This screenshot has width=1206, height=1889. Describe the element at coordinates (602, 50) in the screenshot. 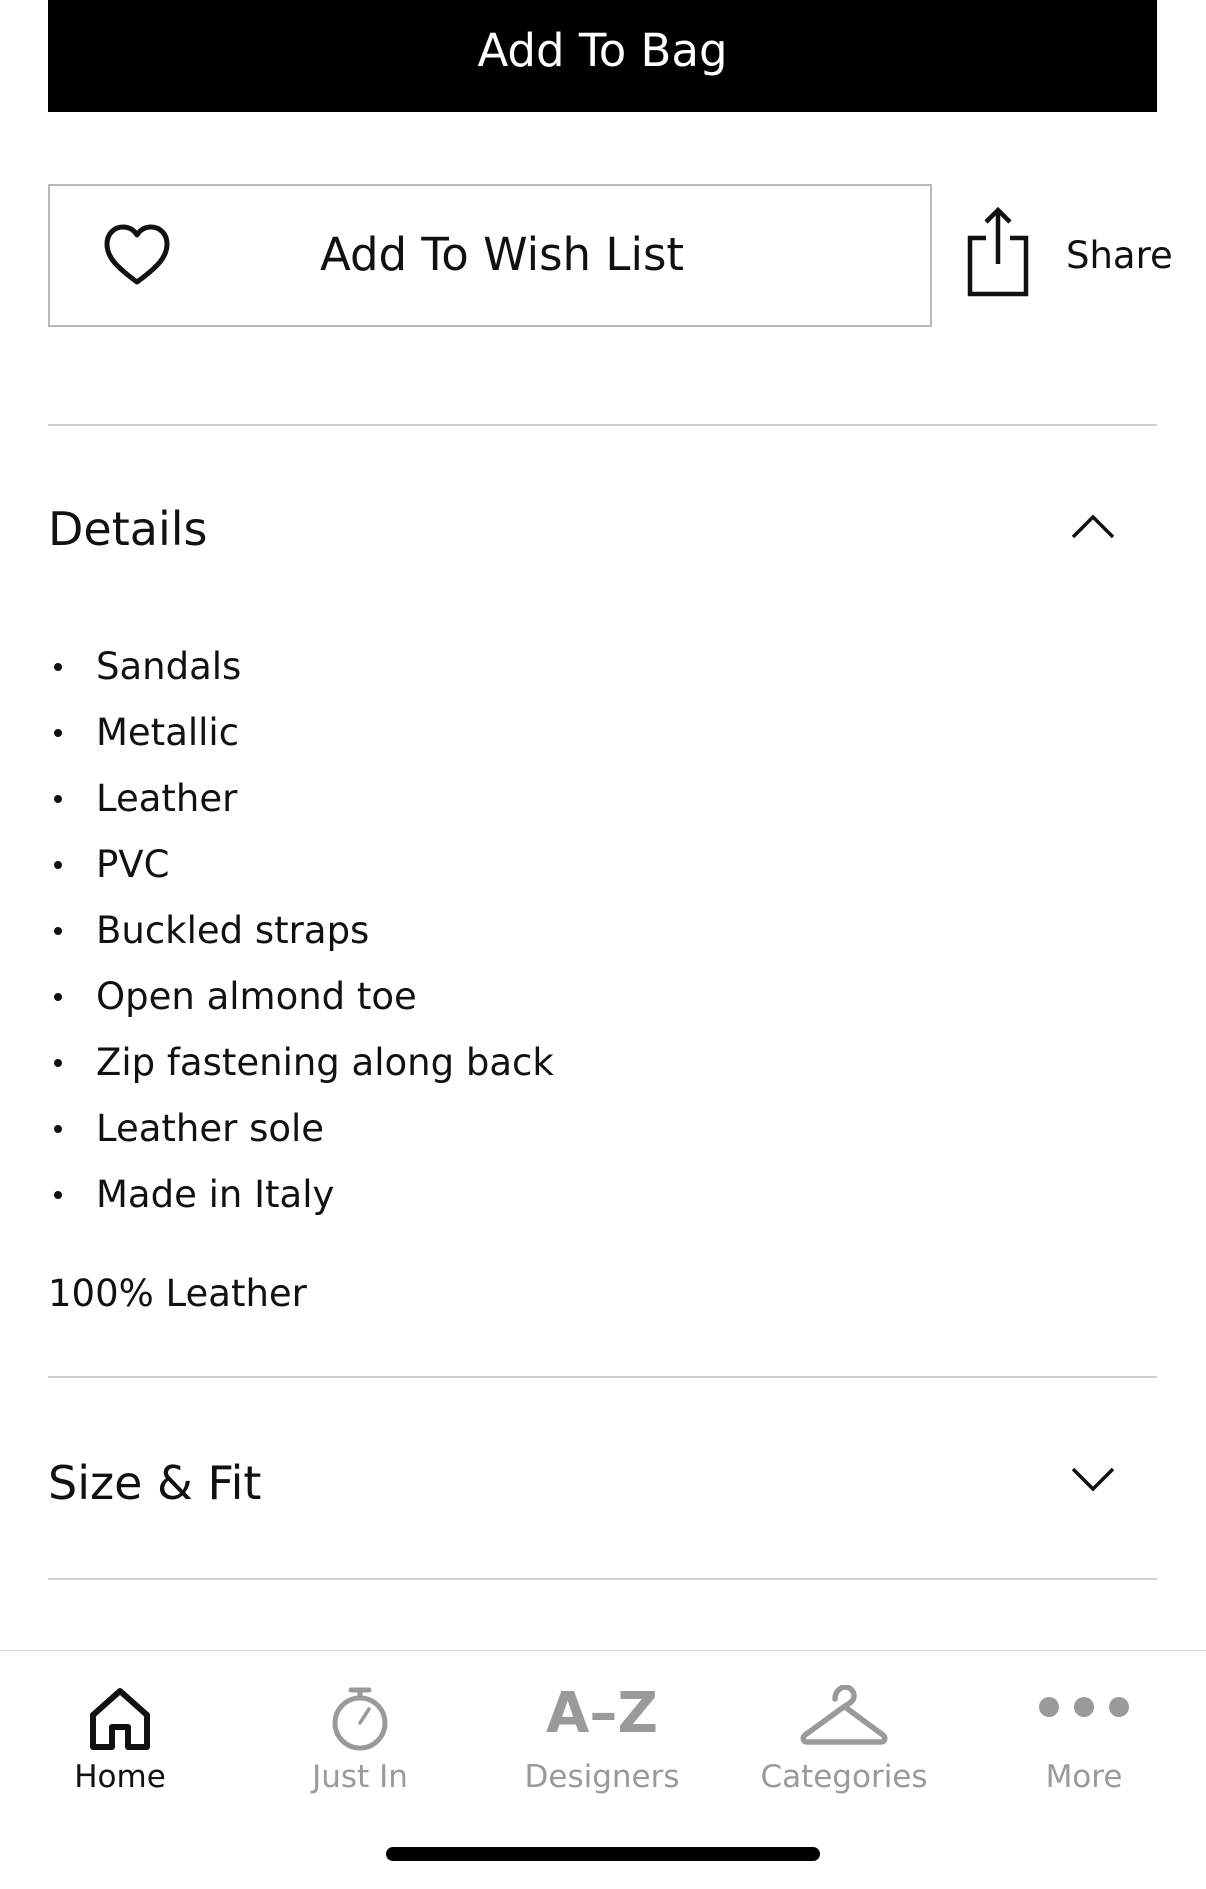

I see `add-to-bag-label: Add To Bag` at that location.